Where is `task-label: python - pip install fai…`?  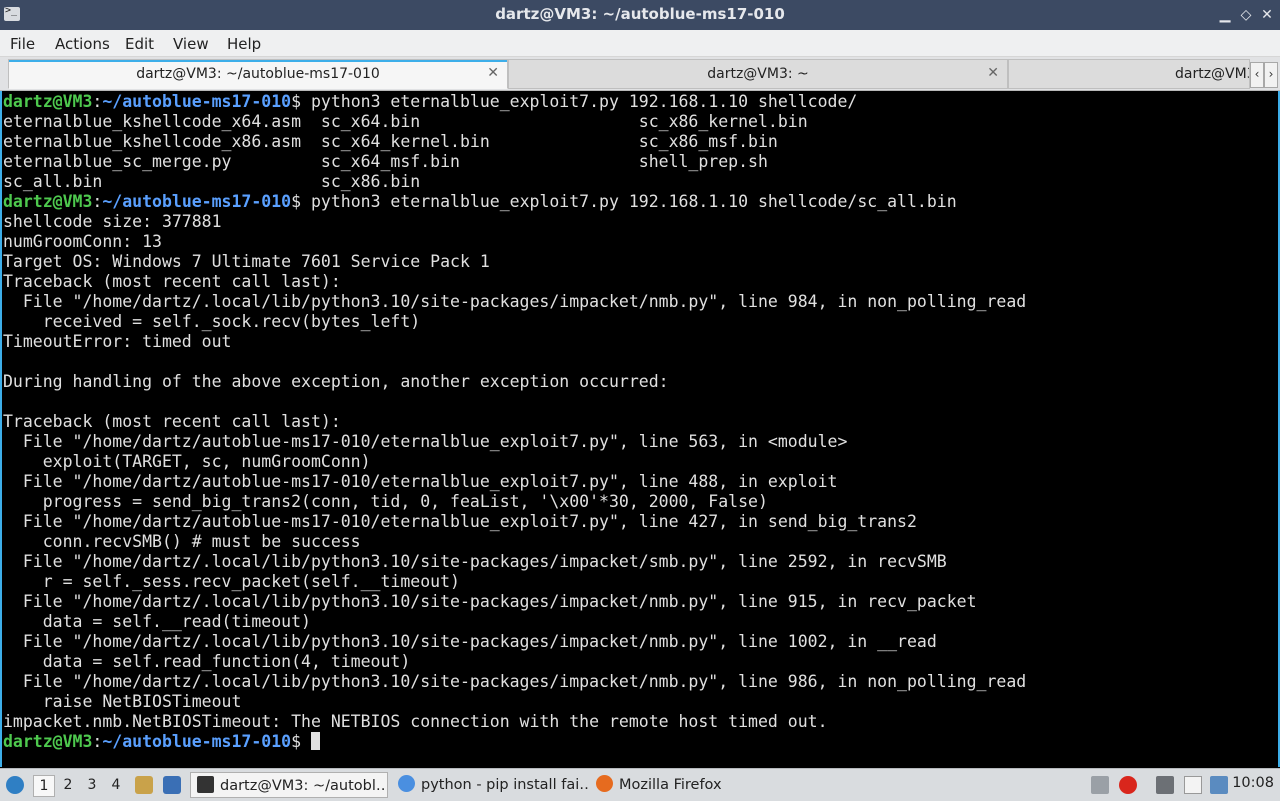
task-label: python - pip install fai… is located at coordinates (504, 785).